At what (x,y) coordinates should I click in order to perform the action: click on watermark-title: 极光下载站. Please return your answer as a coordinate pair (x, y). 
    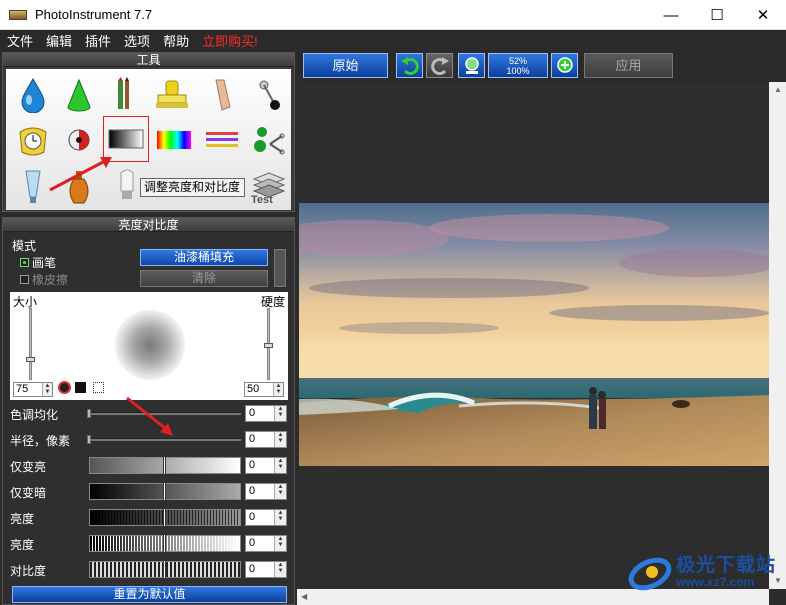
    Looking at the image, I should click on (726, 565).